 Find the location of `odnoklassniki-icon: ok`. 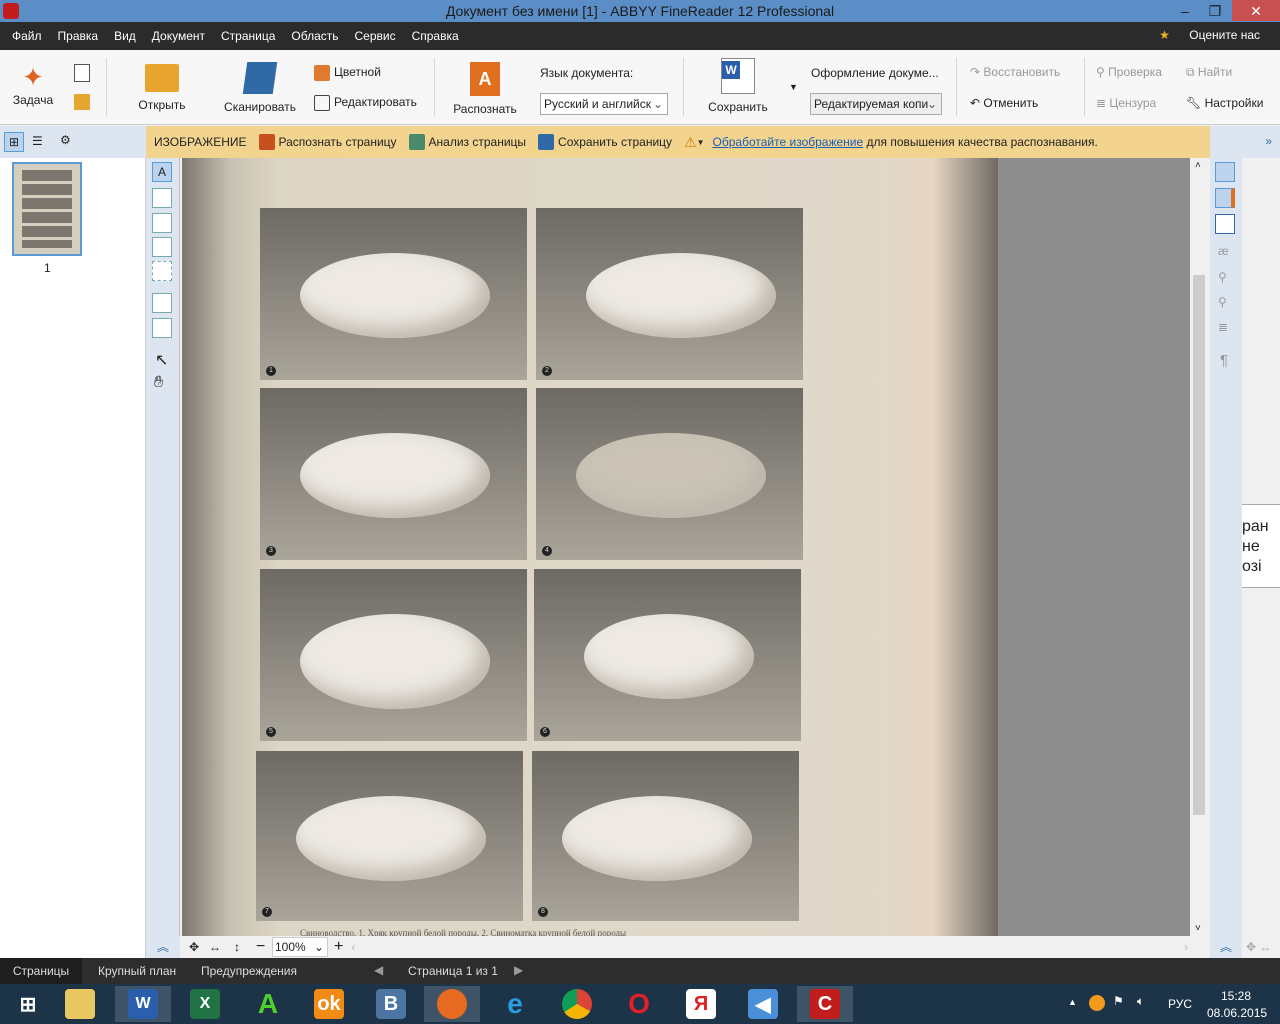

odnoklassniki-icon: ok is located at coordinates (329, 1004).